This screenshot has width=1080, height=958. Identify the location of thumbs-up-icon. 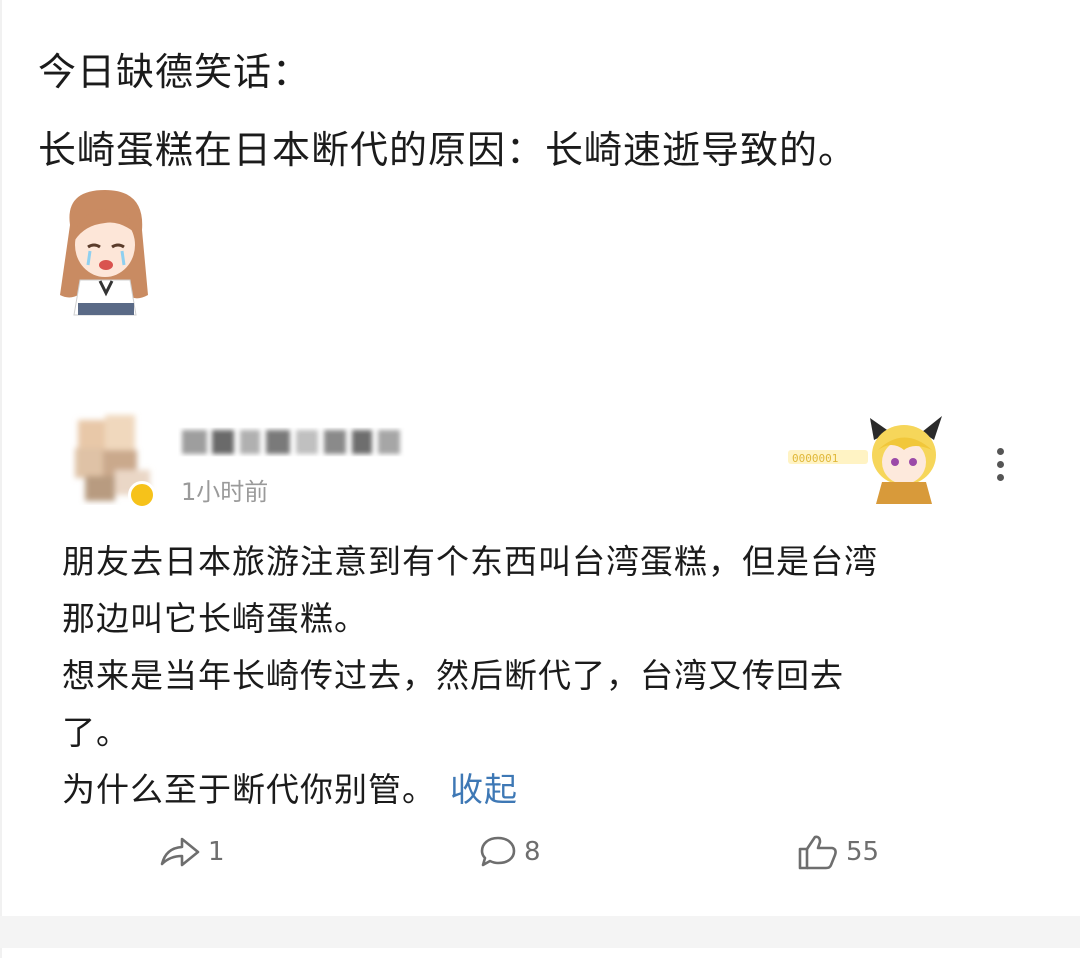
(817, 852).